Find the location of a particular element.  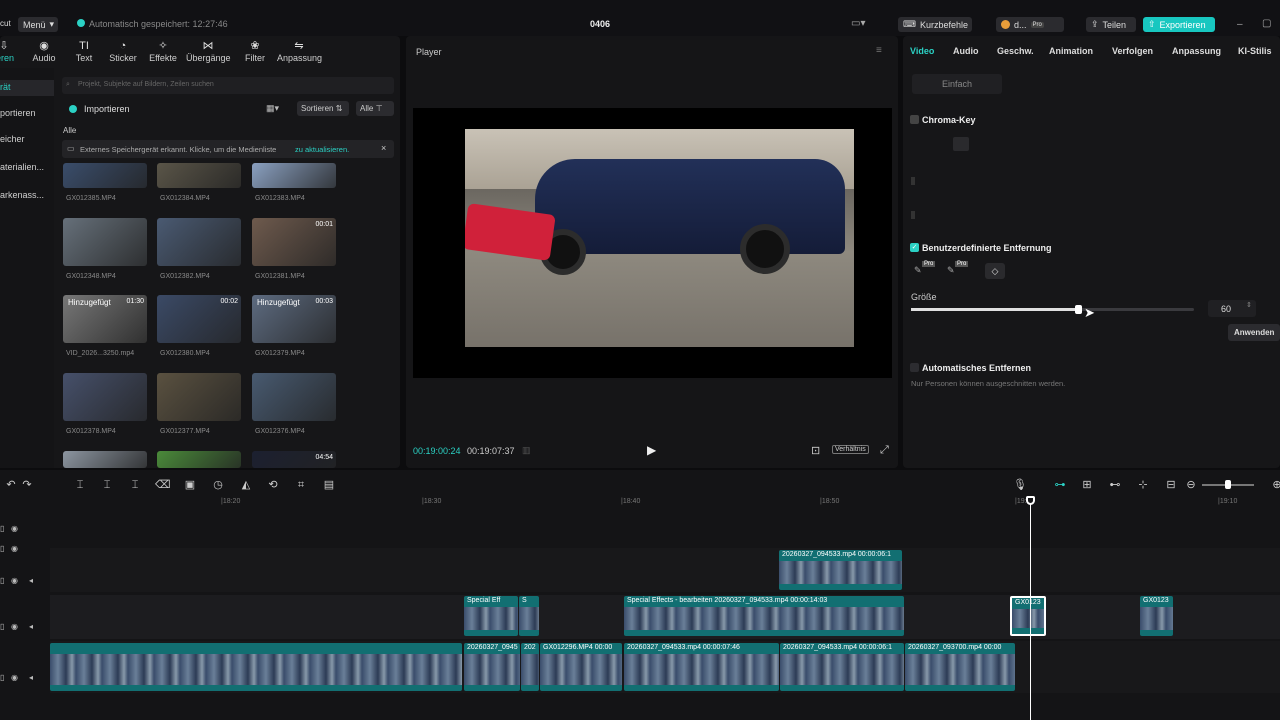

menu-button: Menü ▾ is located at coordinates (38, 24).